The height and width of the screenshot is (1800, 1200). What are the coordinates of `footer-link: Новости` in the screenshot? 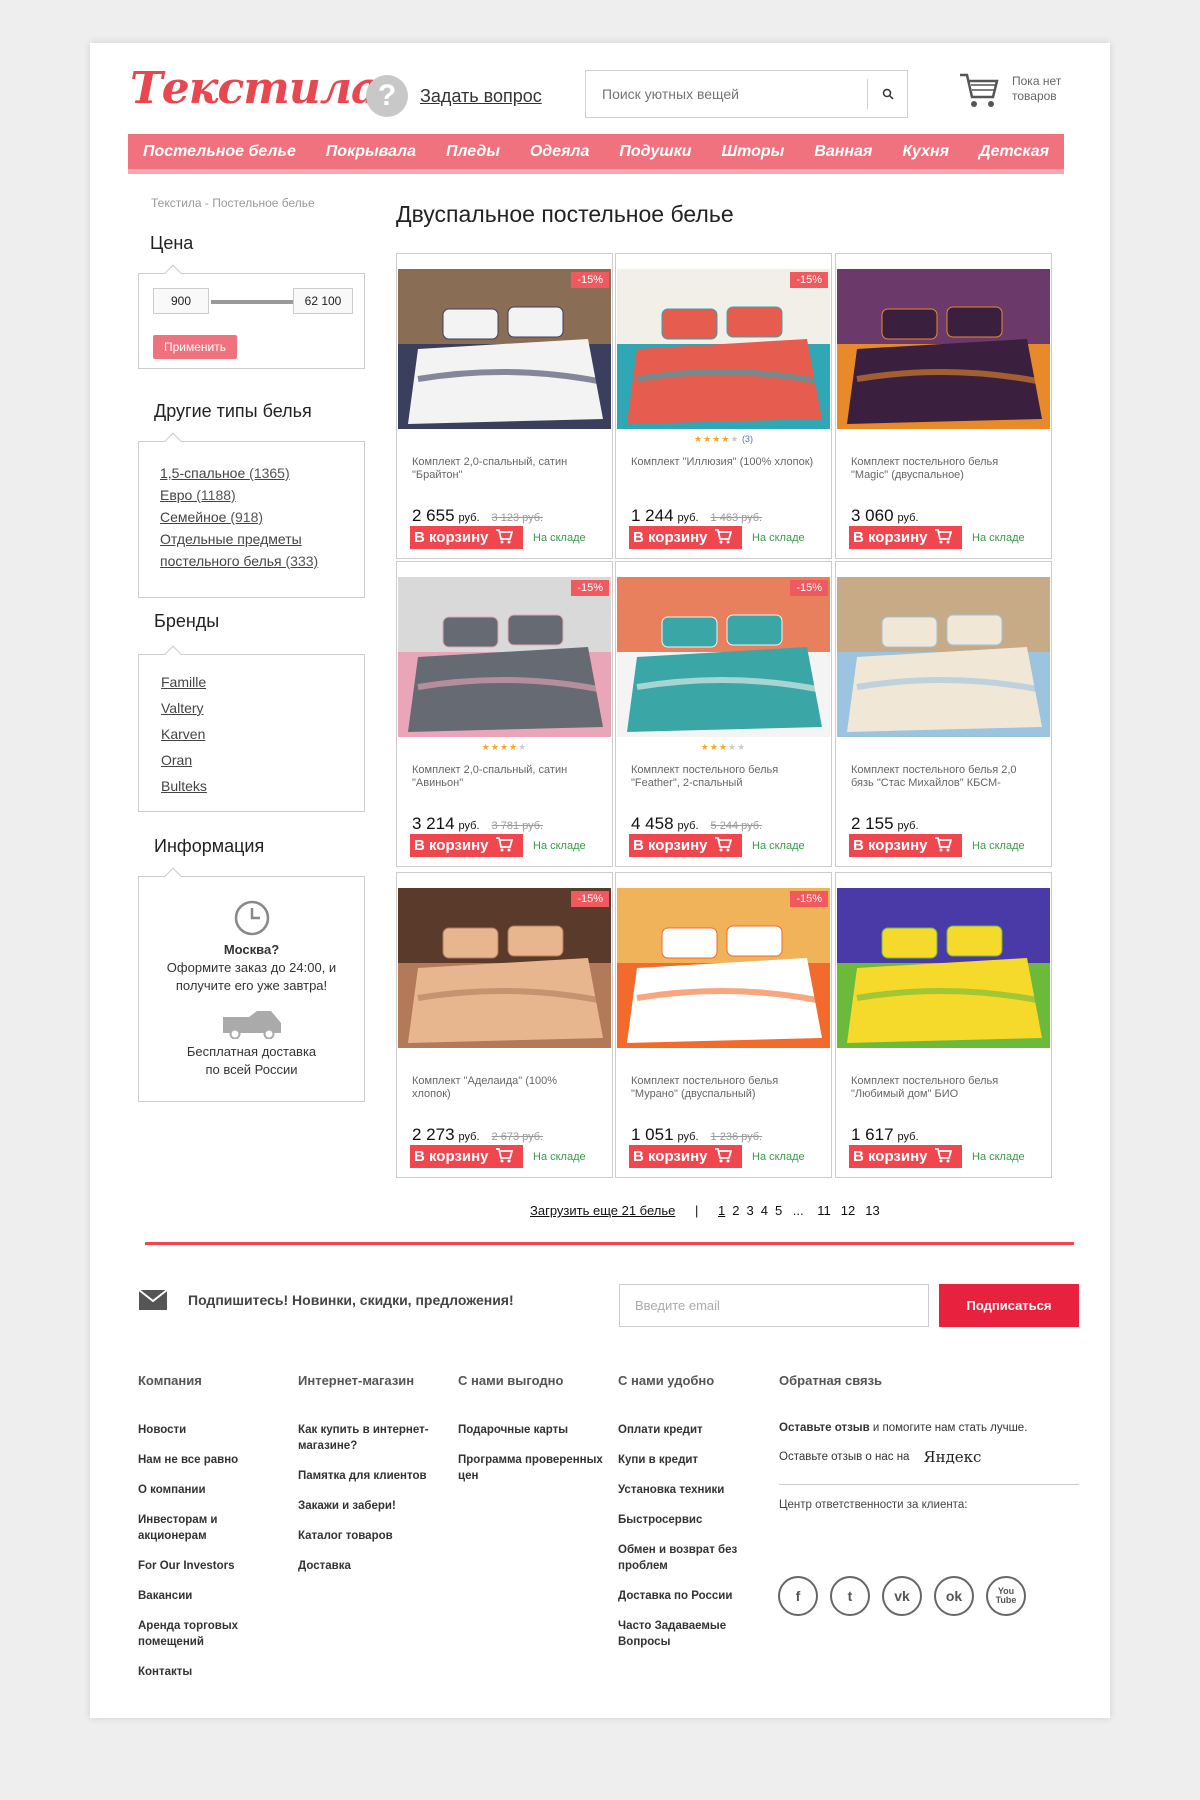 It's located at (213, 1430).